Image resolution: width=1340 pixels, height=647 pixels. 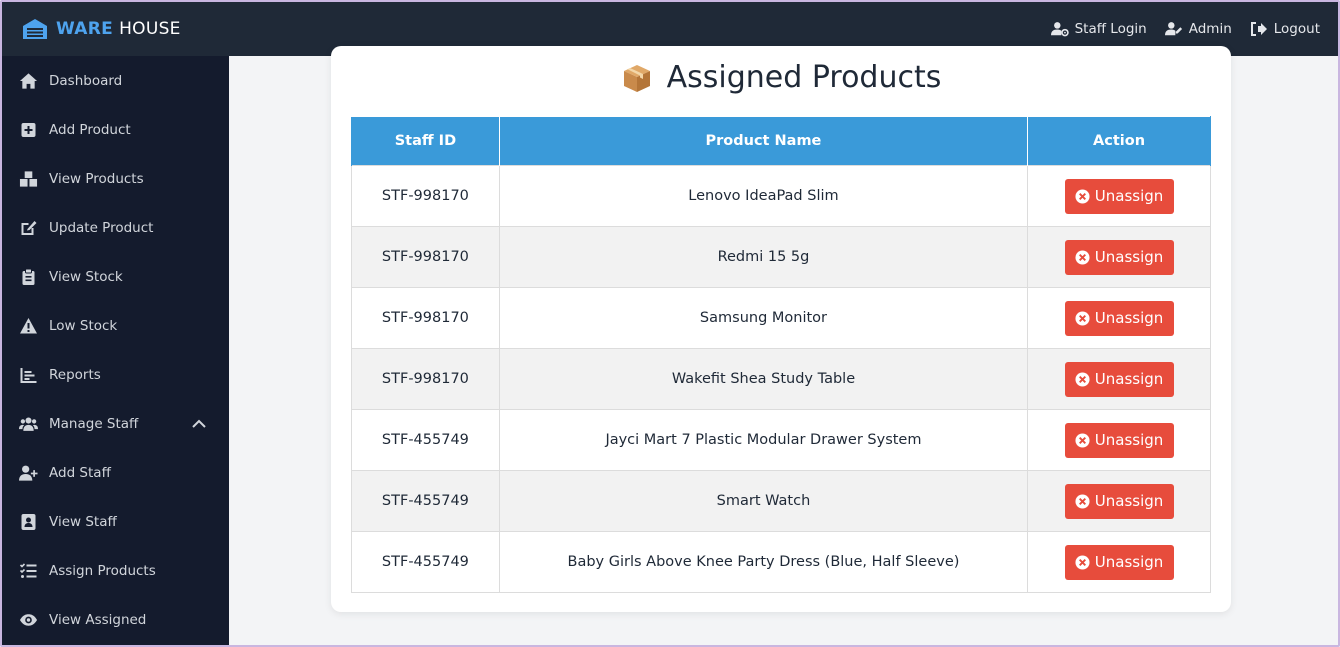 I want to click on warning-icon, so click(x=28, y=325).